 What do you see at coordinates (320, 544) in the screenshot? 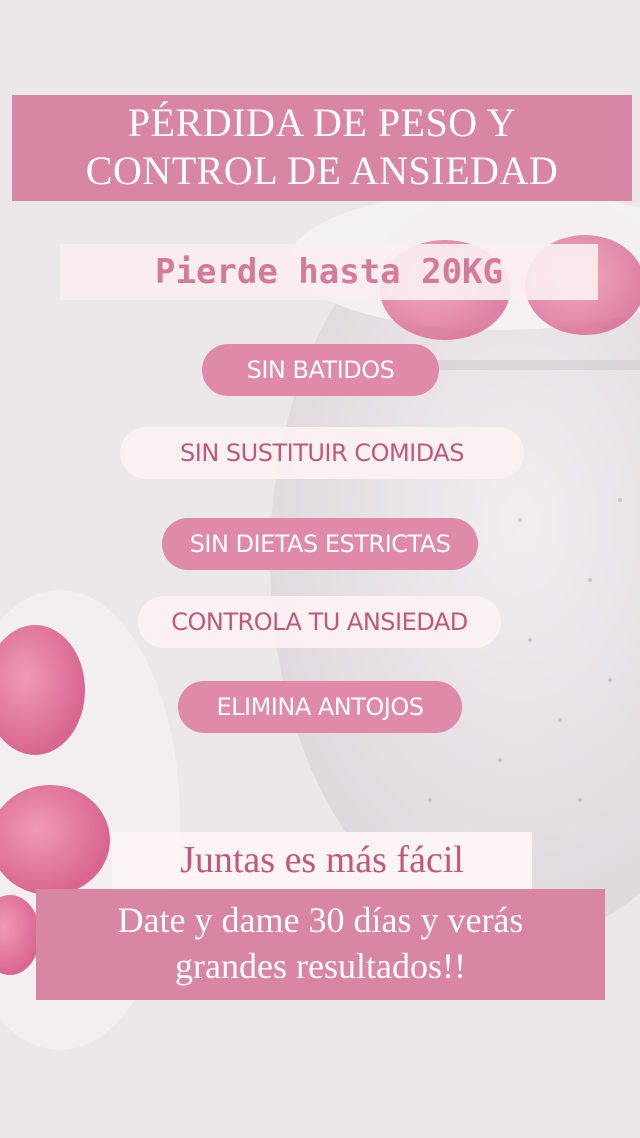
I see `benefit-pill-3: SIN DIETAS ESTRICTAS` at bounding box center [320, 544].